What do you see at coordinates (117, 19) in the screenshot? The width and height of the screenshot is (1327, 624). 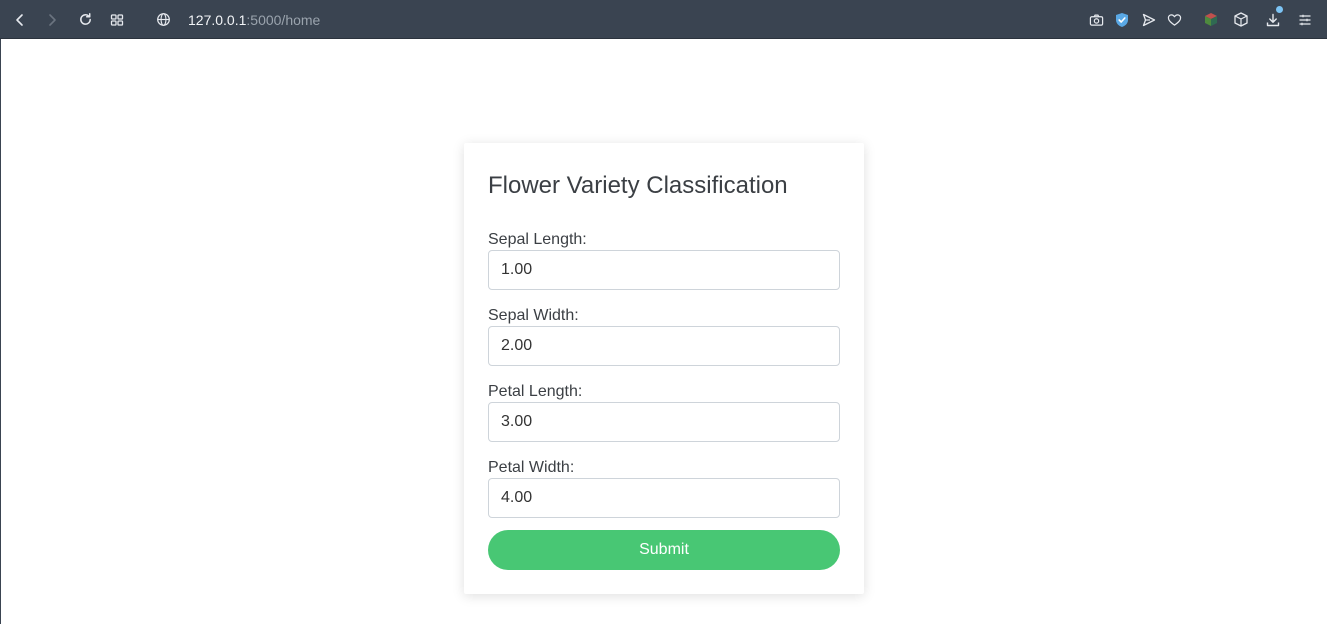 I see `tab-grid-icon` at bounding box center [117, 19].